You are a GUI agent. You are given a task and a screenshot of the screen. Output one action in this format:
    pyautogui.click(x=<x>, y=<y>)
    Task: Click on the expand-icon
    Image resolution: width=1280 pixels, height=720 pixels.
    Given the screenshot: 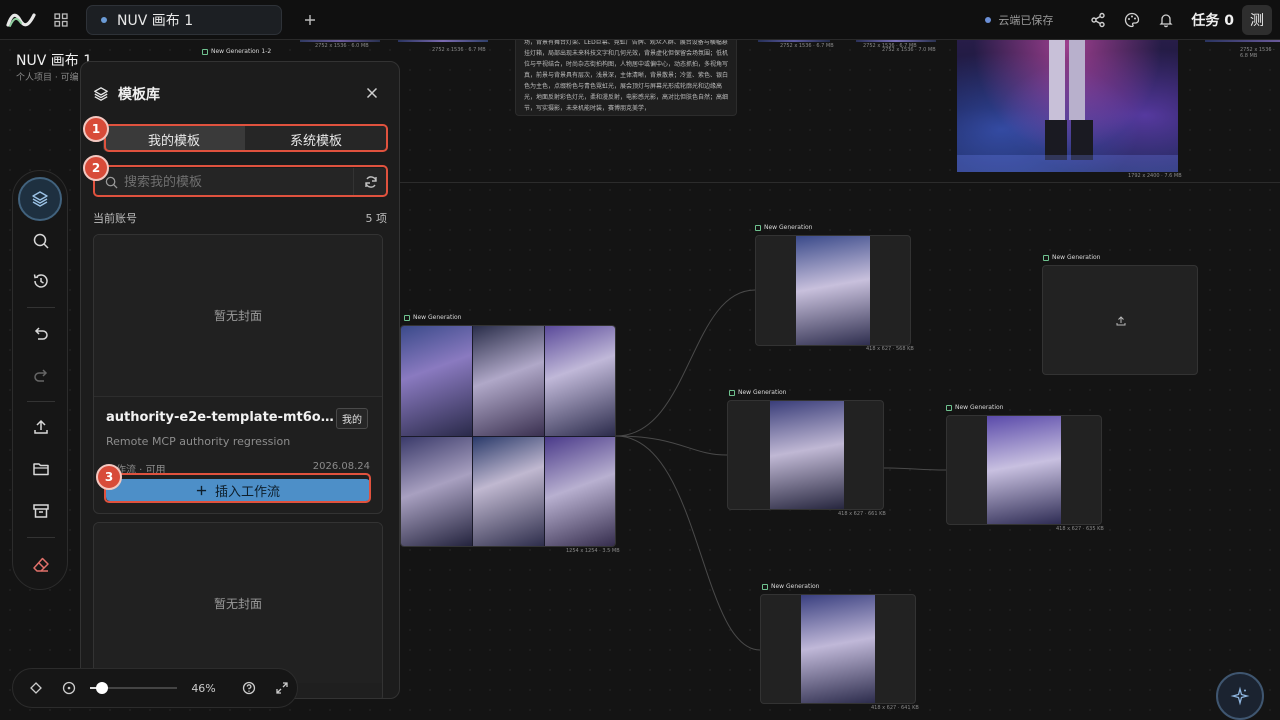 What is the action you would take?
    pyautogui.click(x=282, y=688)
    